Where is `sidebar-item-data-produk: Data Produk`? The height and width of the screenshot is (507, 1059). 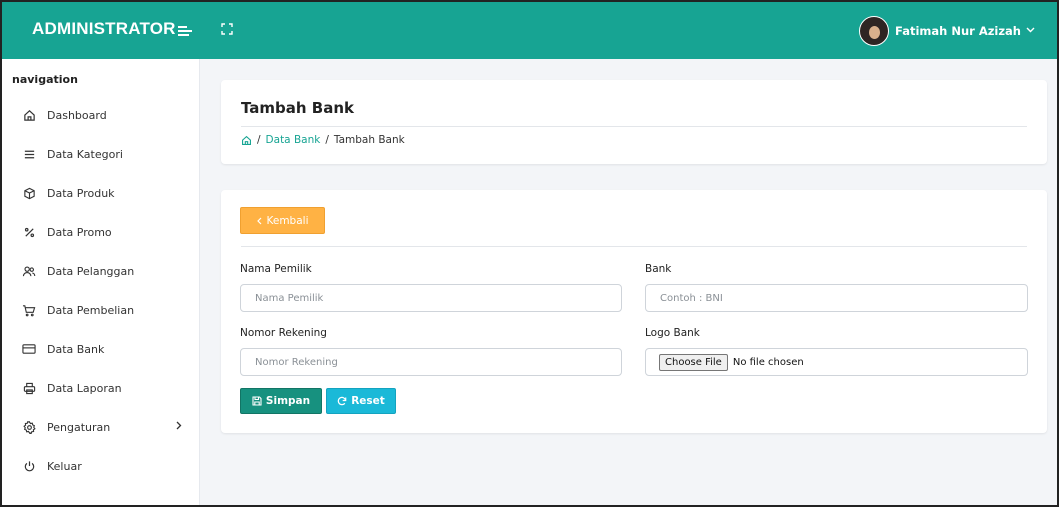
sidebar-item-data-produk: Data Produk is located at coordinates (101, 193).